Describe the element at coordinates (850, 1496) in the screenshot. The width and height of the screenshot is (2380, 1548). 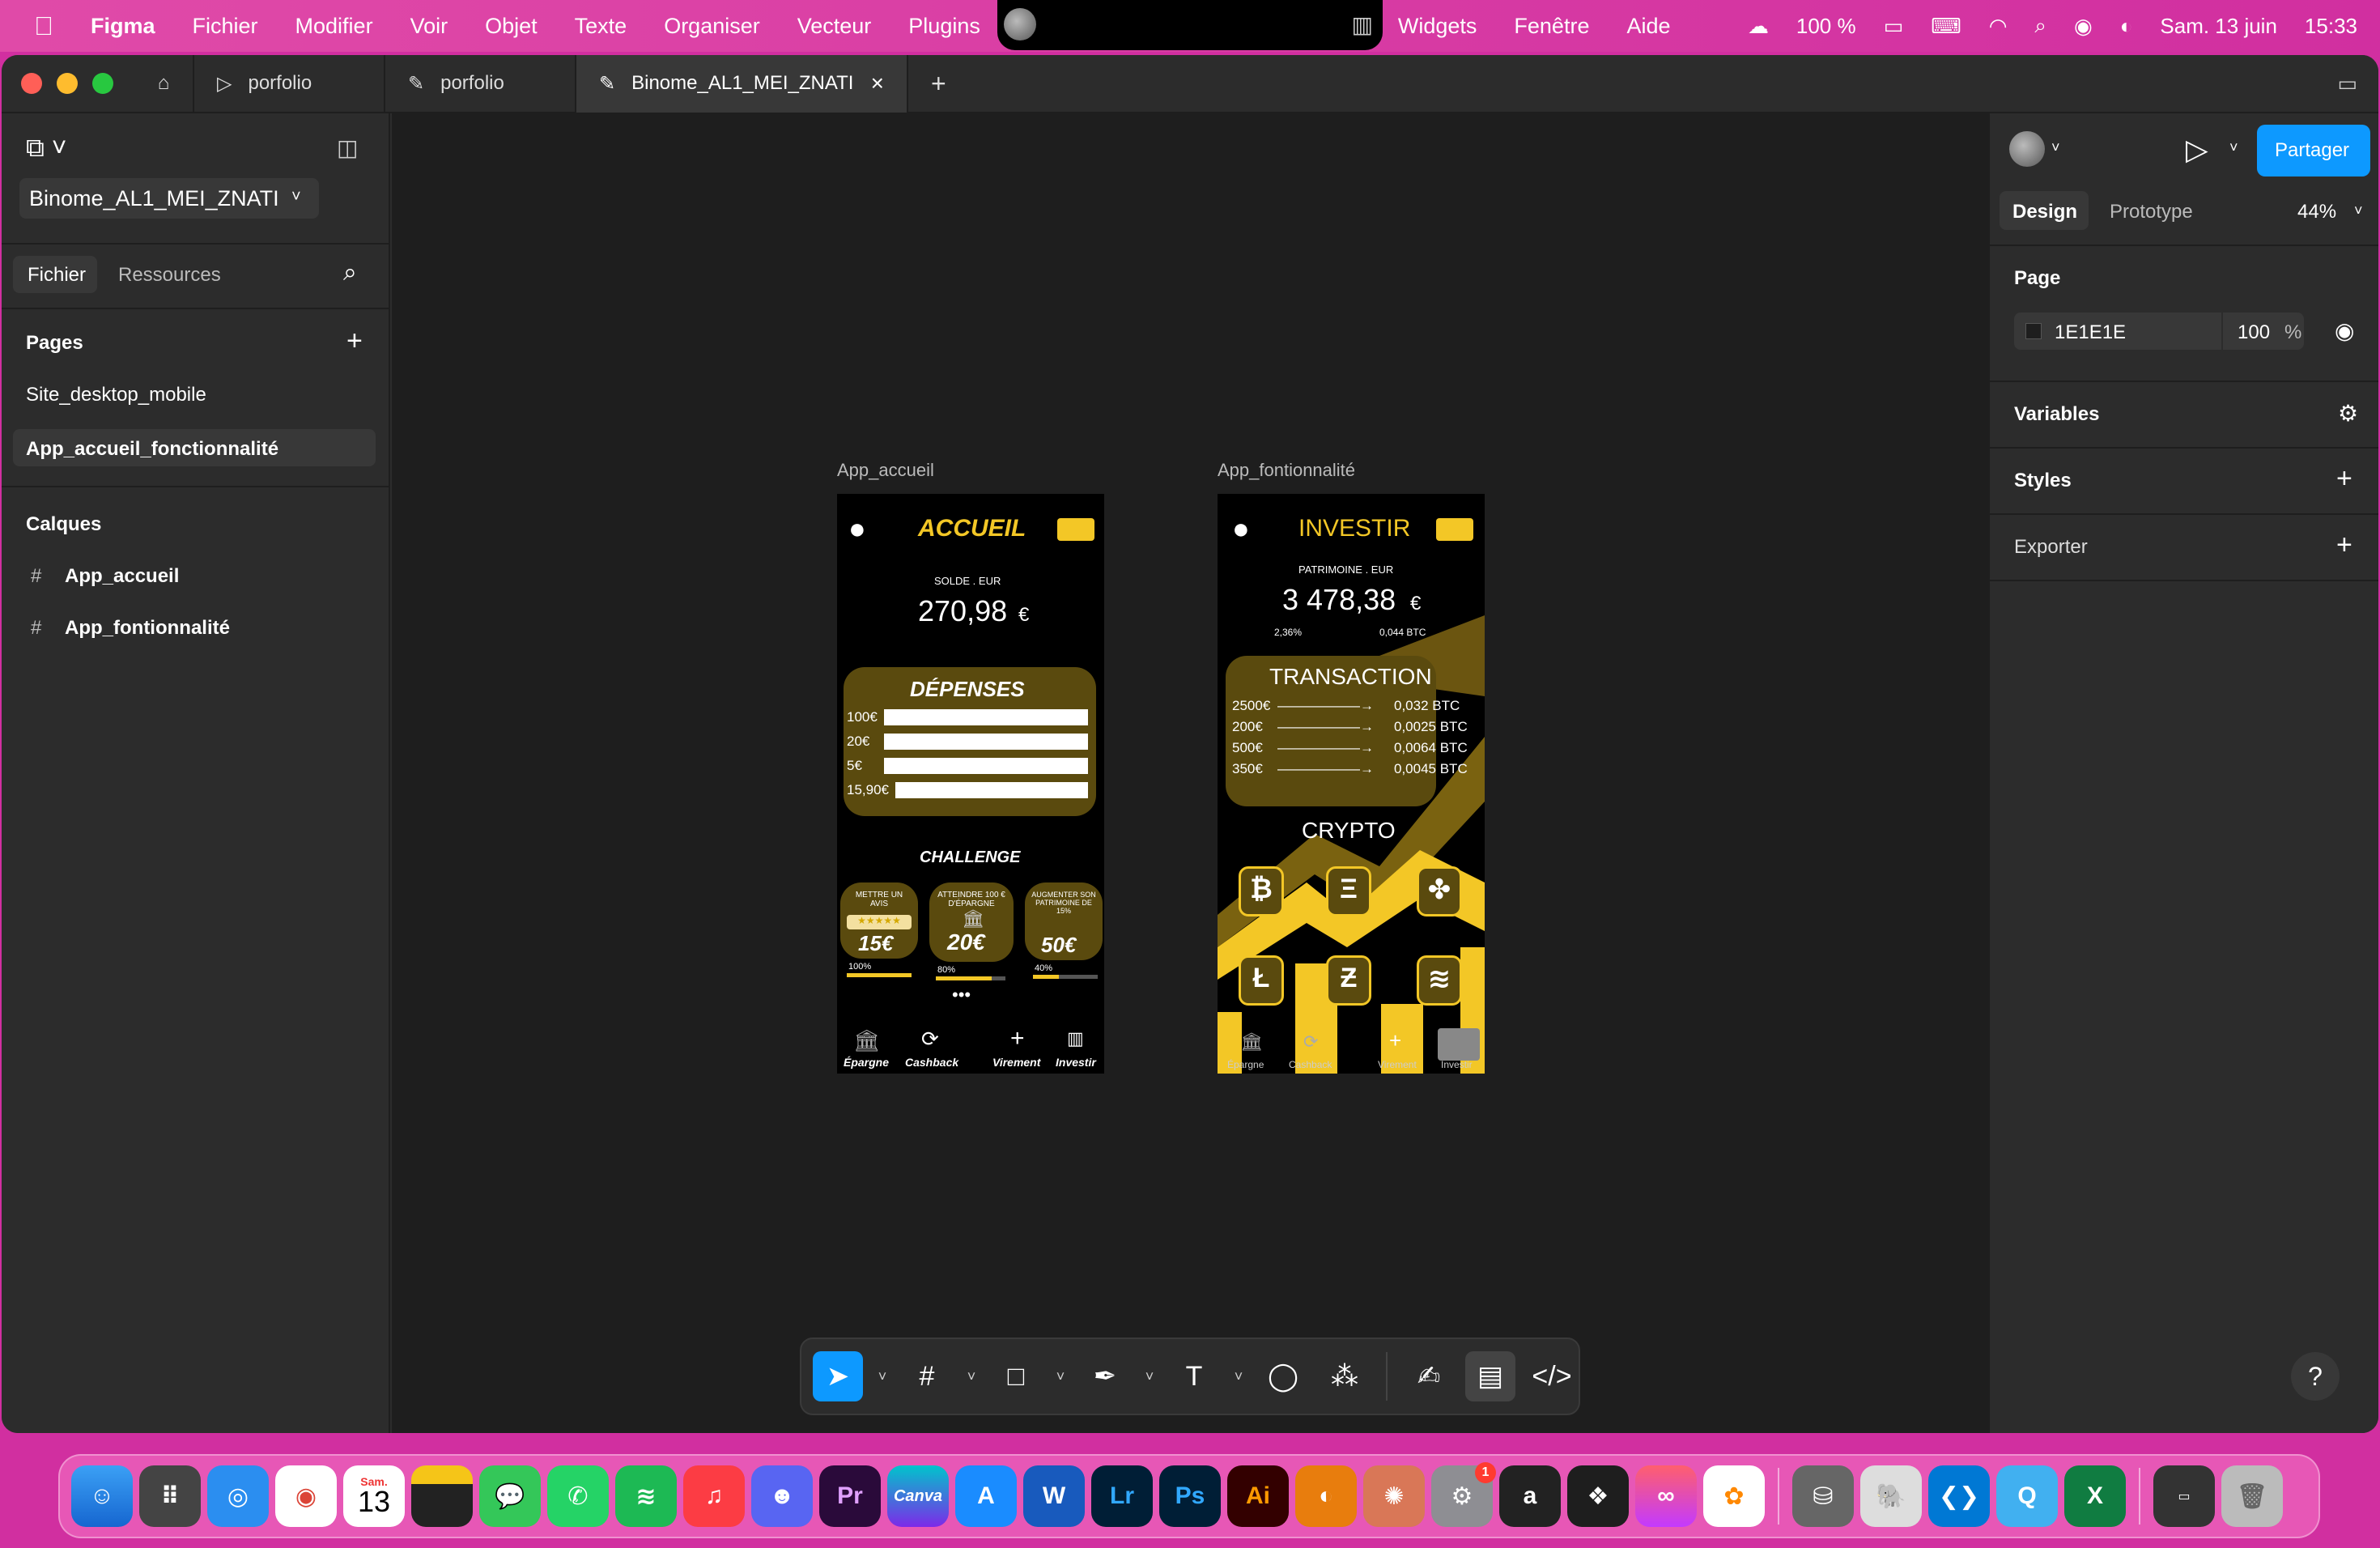
I see `premiere-icon: Pr` at that location.